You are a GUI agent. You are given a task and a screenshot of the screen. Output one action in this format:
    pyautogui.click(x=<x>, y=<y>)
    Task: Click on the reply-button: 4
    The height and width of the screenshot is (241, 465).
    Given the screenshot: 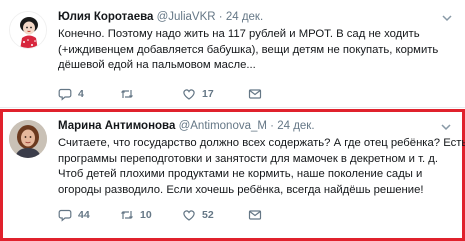 What is the action you would take?
    pyautogui.click(x=71, y=94)
    